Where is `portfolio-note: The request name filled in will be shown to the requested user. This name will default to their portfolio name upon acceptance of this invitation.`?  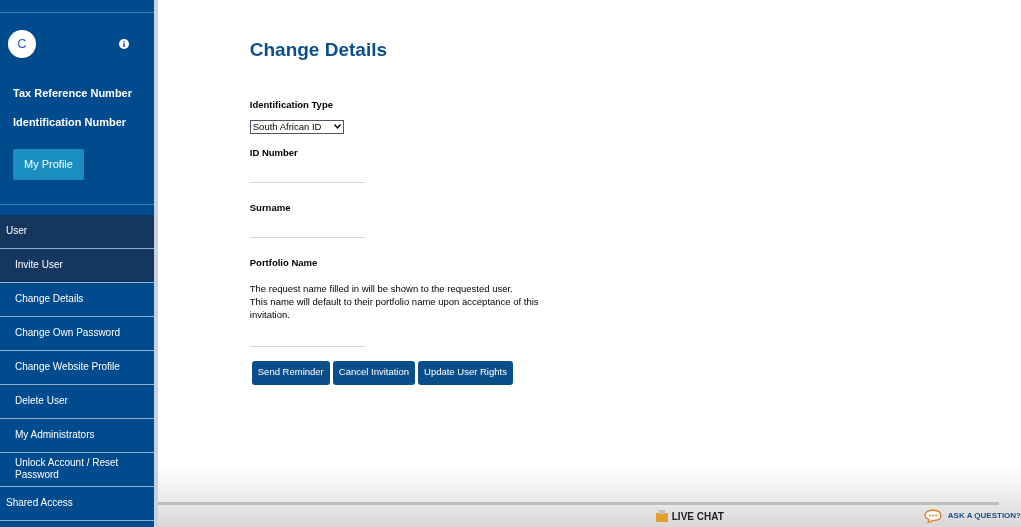 portfolio-note: The request name filled in will be shown to the requested user. This name will default to their portfolio name upon acceptance of this invitation. is located at coordinates (394, 301).